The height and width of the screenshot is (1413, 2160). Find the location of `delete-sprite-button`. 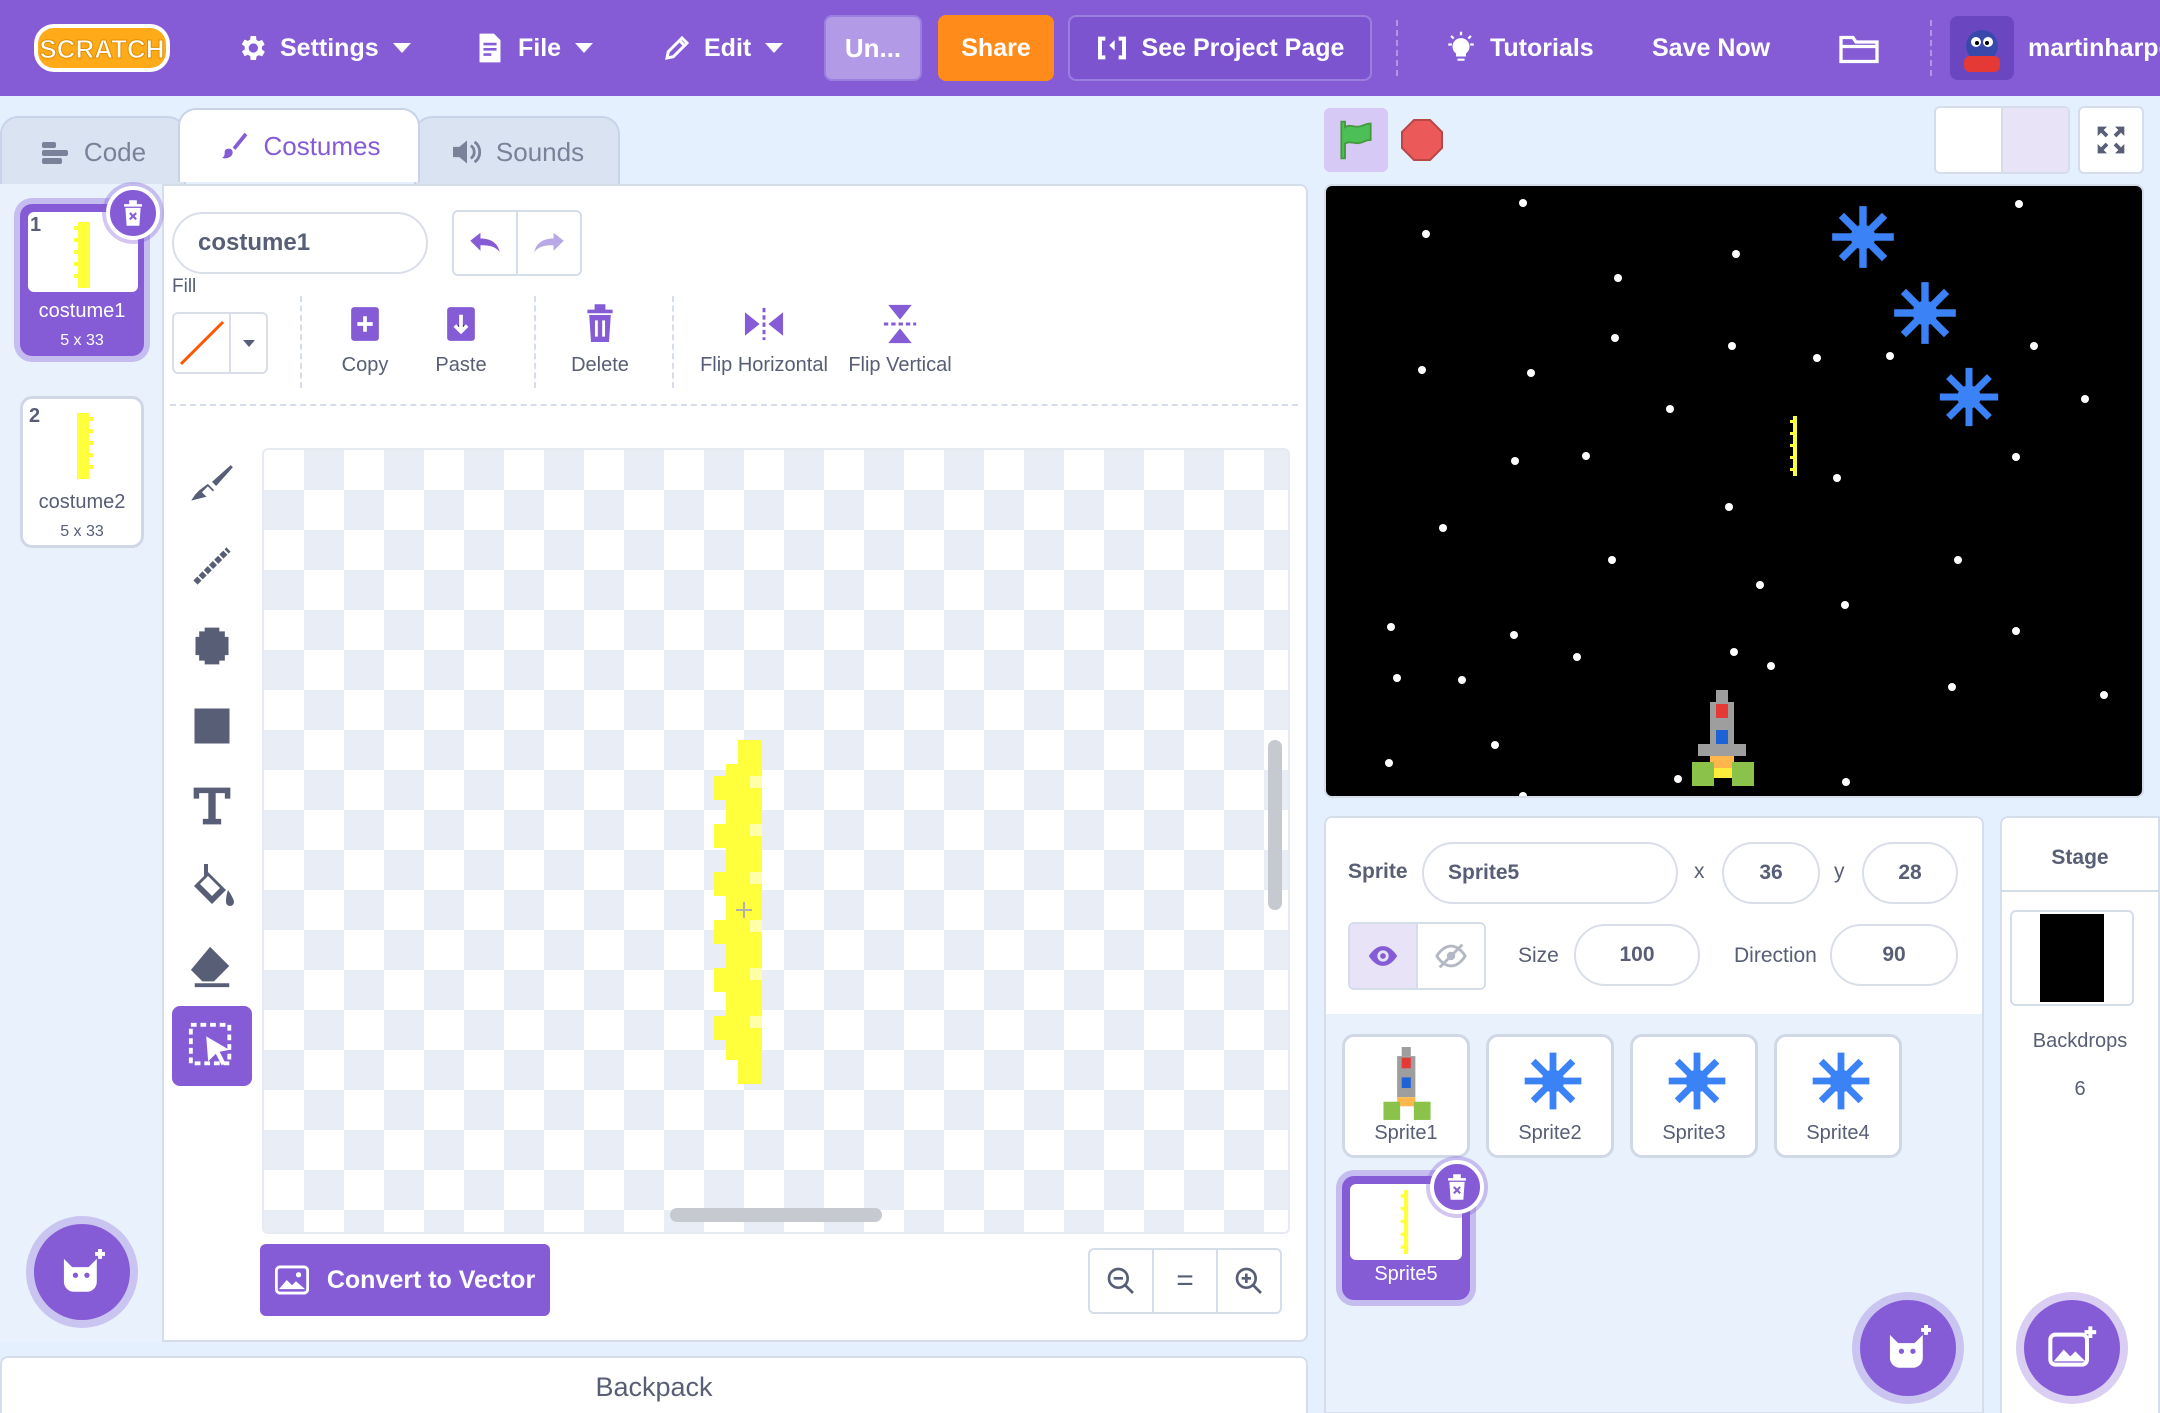

delete-sprite-button is located at coordinates (1457, 1187).